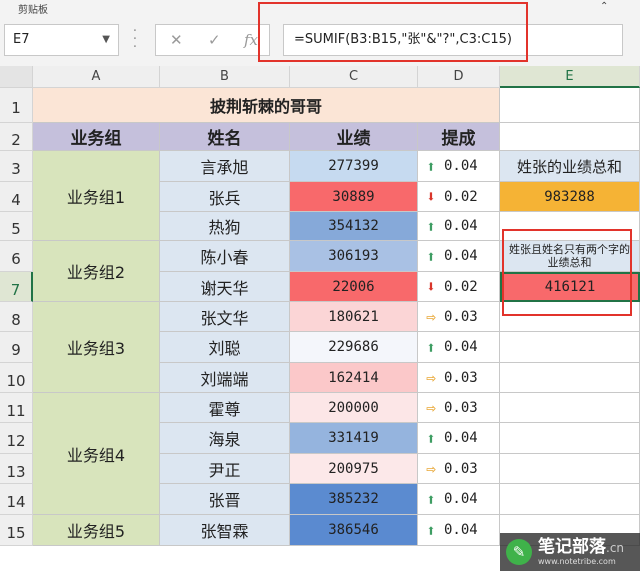 The width and height of the screenshot is (640, 571). What do you see at coordinates (61, 40) in the screenshot?
I see `name-box: E7 ▼` at bounding box center [61, 40].